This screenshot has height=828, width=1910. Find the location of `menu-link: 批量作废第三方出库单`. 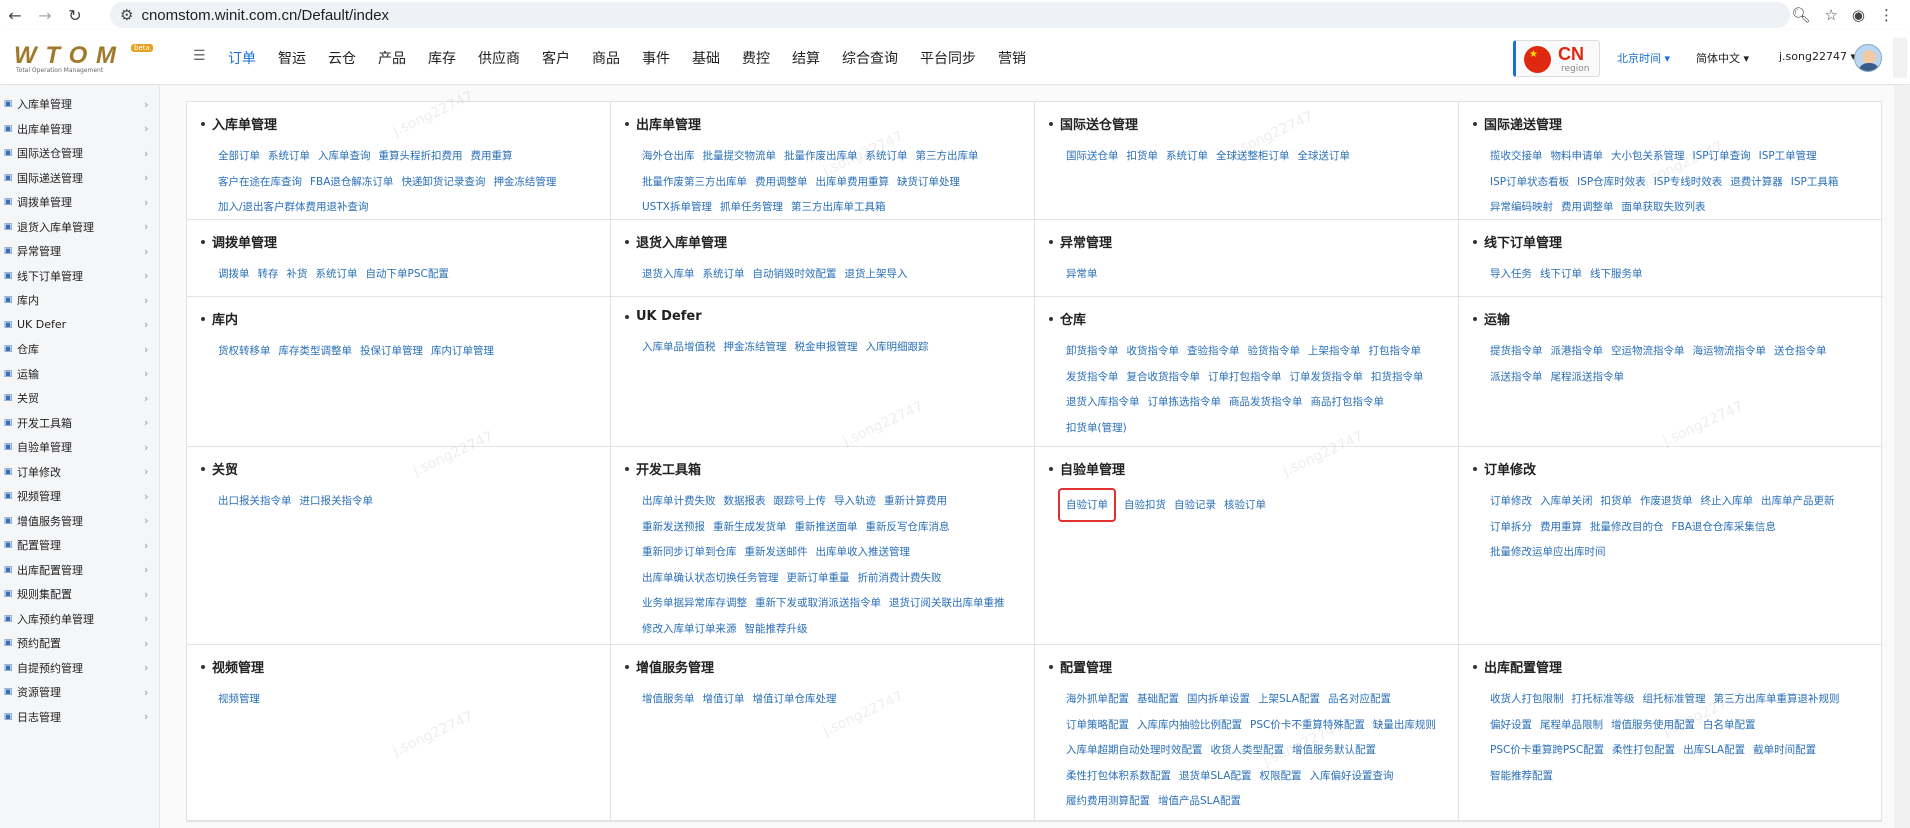

menu-link: 批量作废第三方出库单 is located at coordinates (694, 182).